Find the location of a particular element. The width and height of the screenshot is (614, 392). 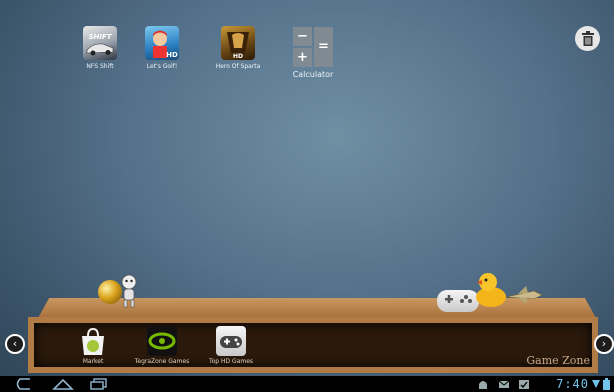

back-icon is located at coordinates (24, 384).